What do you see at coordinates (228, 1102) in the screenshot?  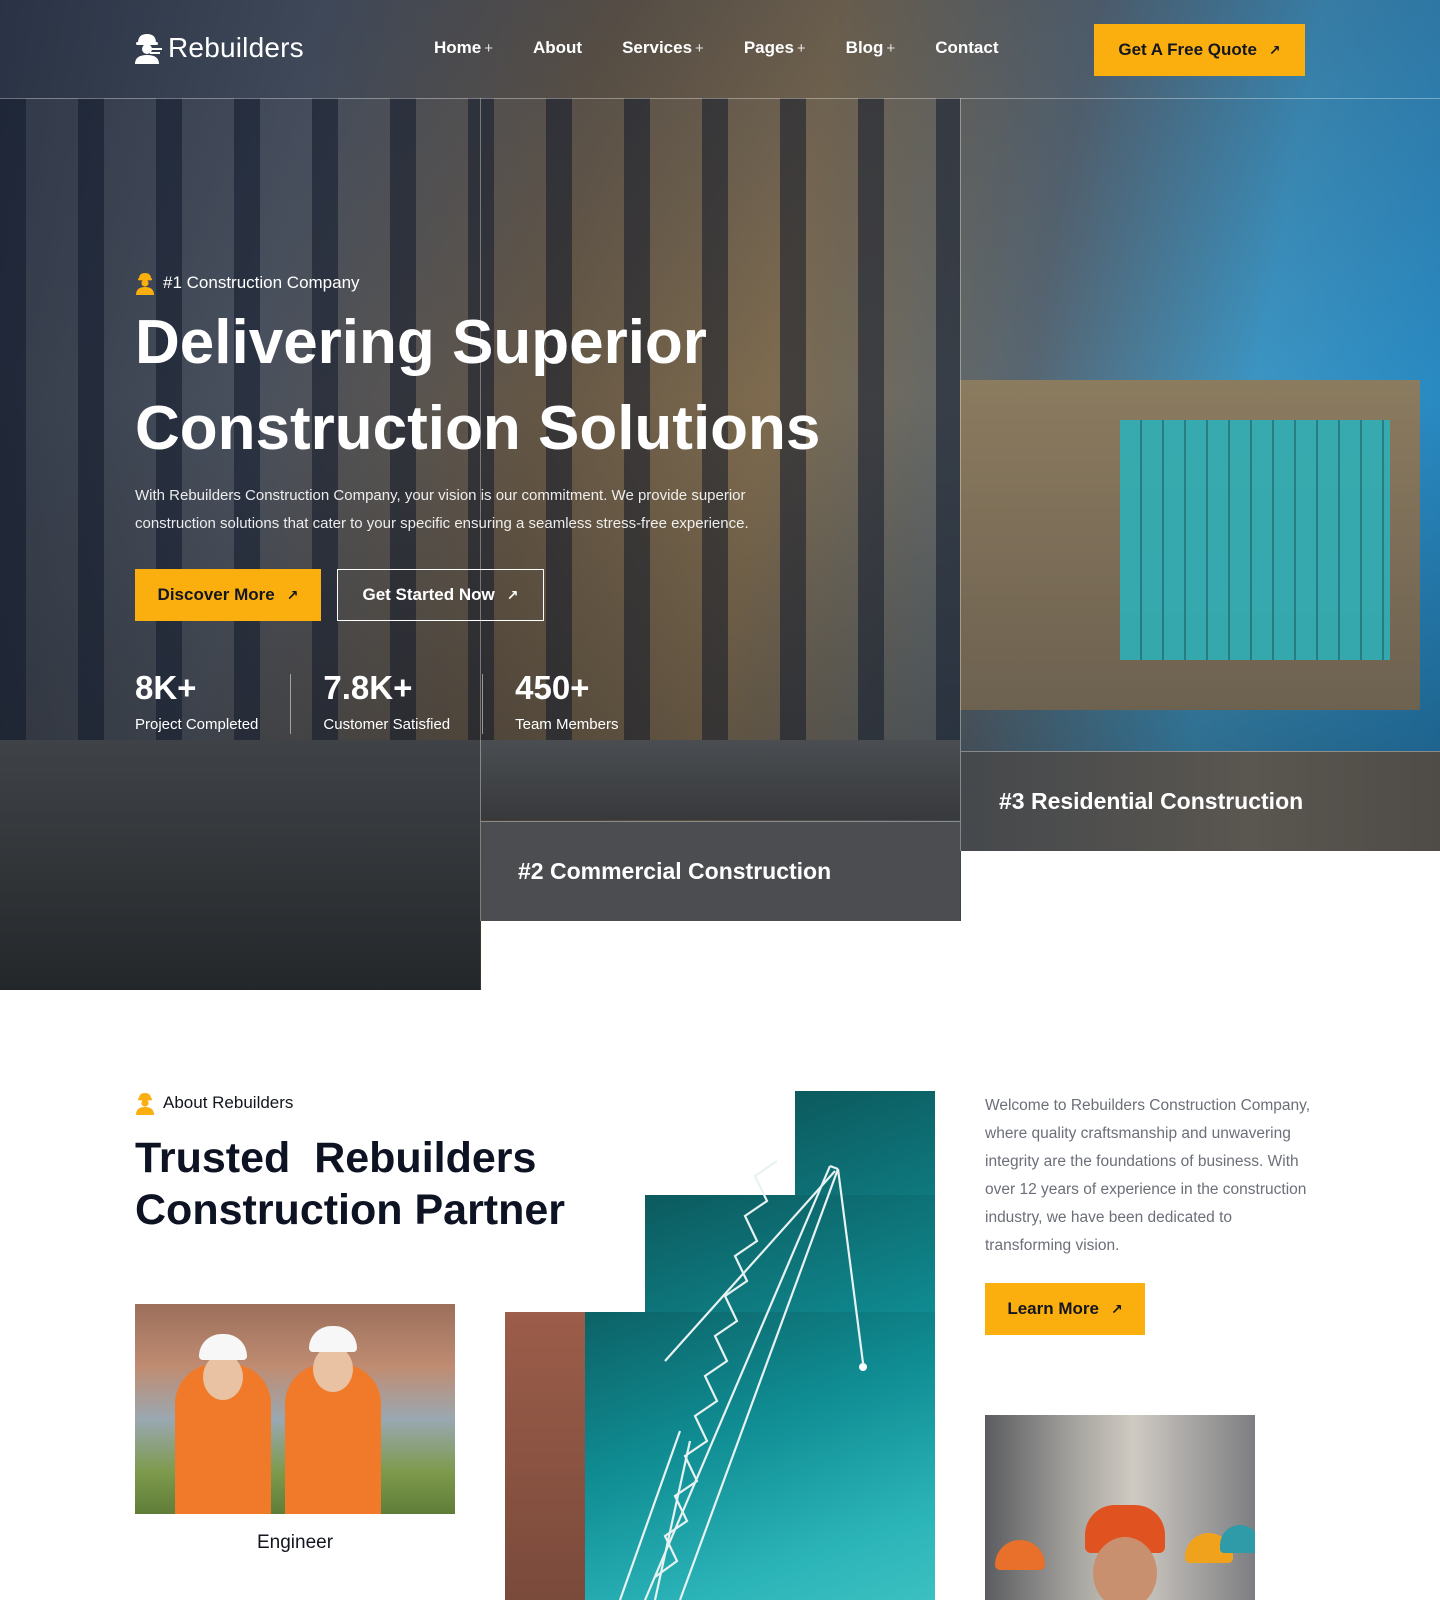 I see `eyebrow-label: About Rebuilders` at bounding box center [228, 1102].